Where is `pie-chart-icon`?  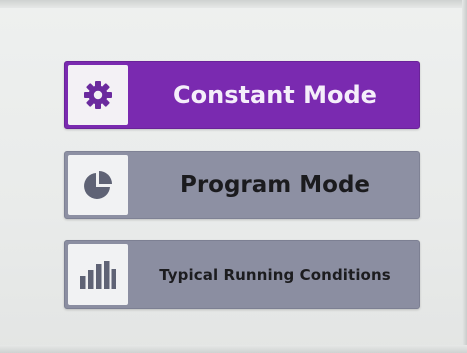
pie-chart-icon is located at coordinates (98, 185).